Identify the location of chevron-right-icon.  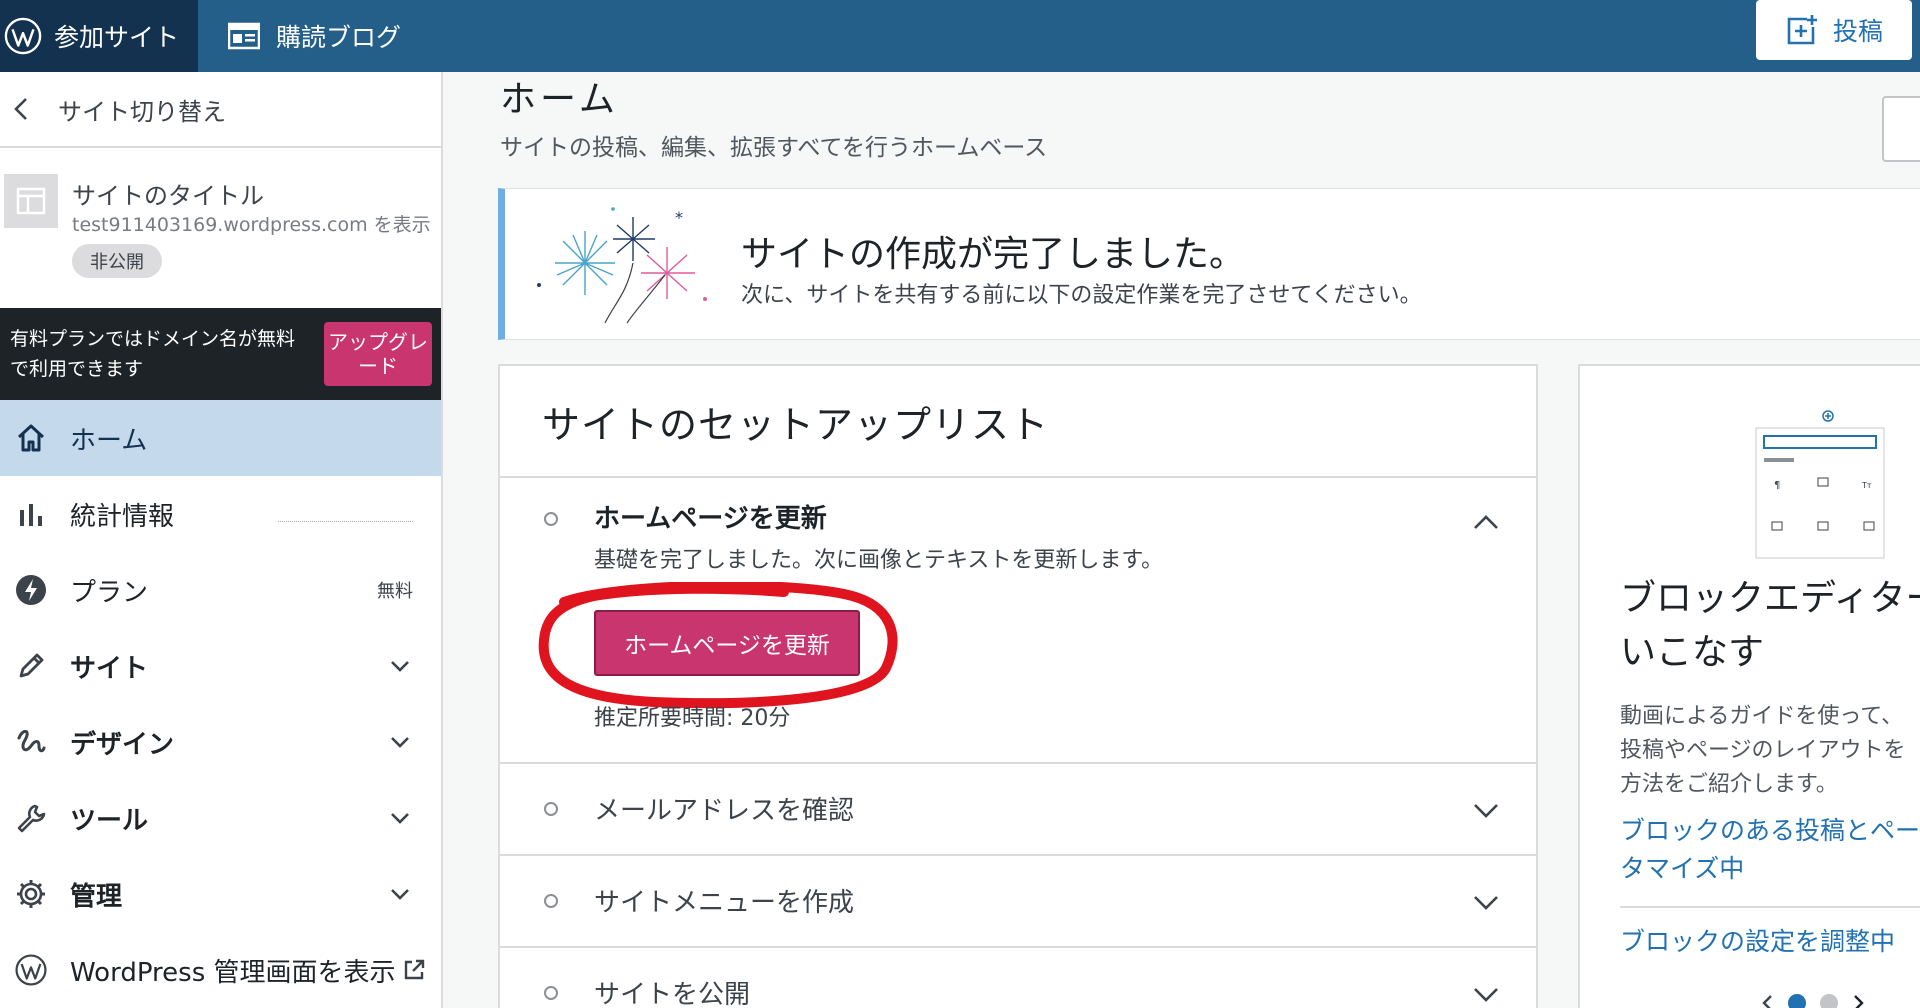
(1859, 1000).